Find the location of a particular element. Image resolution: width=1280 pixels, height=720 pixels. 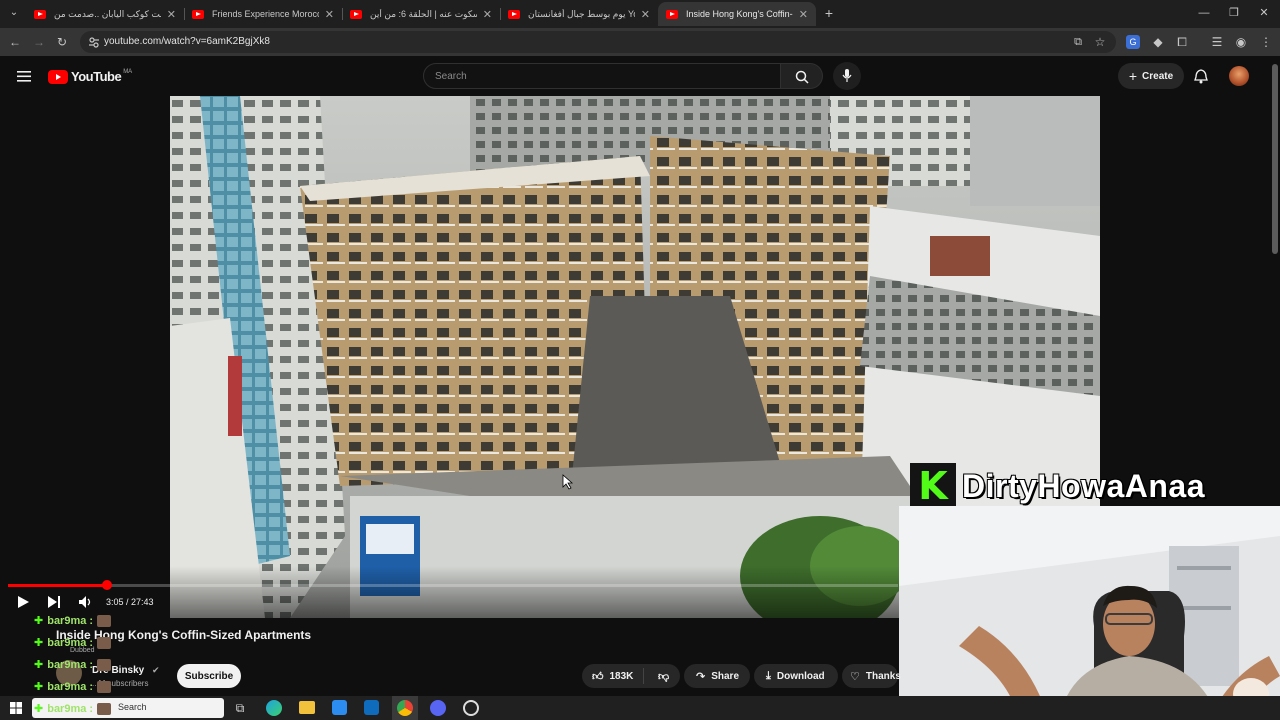

like-button: 👍︎ 183K is located at coordinates (613, 676).